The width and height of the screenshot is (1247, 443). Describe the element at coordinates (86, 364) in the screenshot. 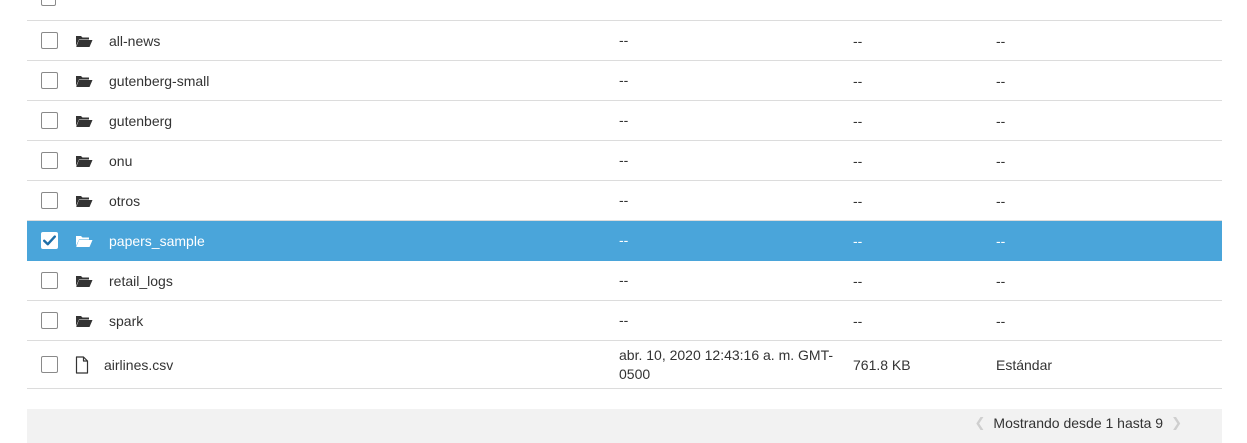

I see `file-icon` at that location.